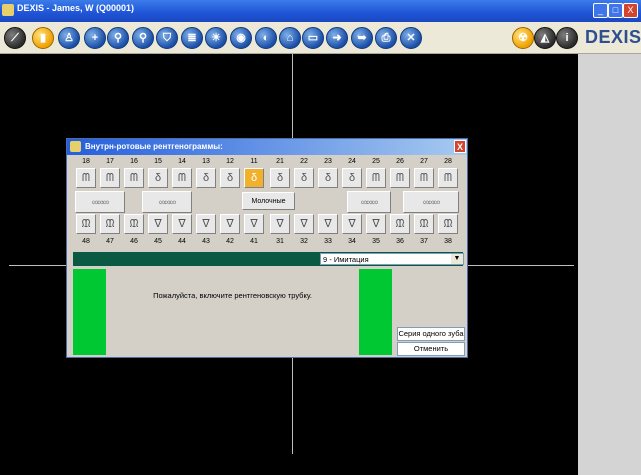 This screenshot has width=641, height=475. I want to click on tooth-number: 26, so click(400, 161).